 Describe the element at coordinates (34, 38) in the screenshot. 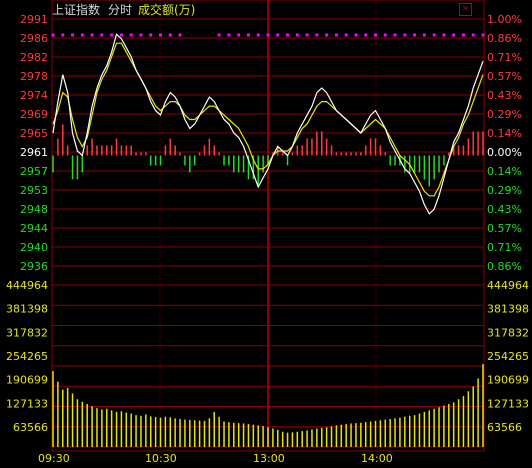

I see `price-tick-label: 2986` at that location.